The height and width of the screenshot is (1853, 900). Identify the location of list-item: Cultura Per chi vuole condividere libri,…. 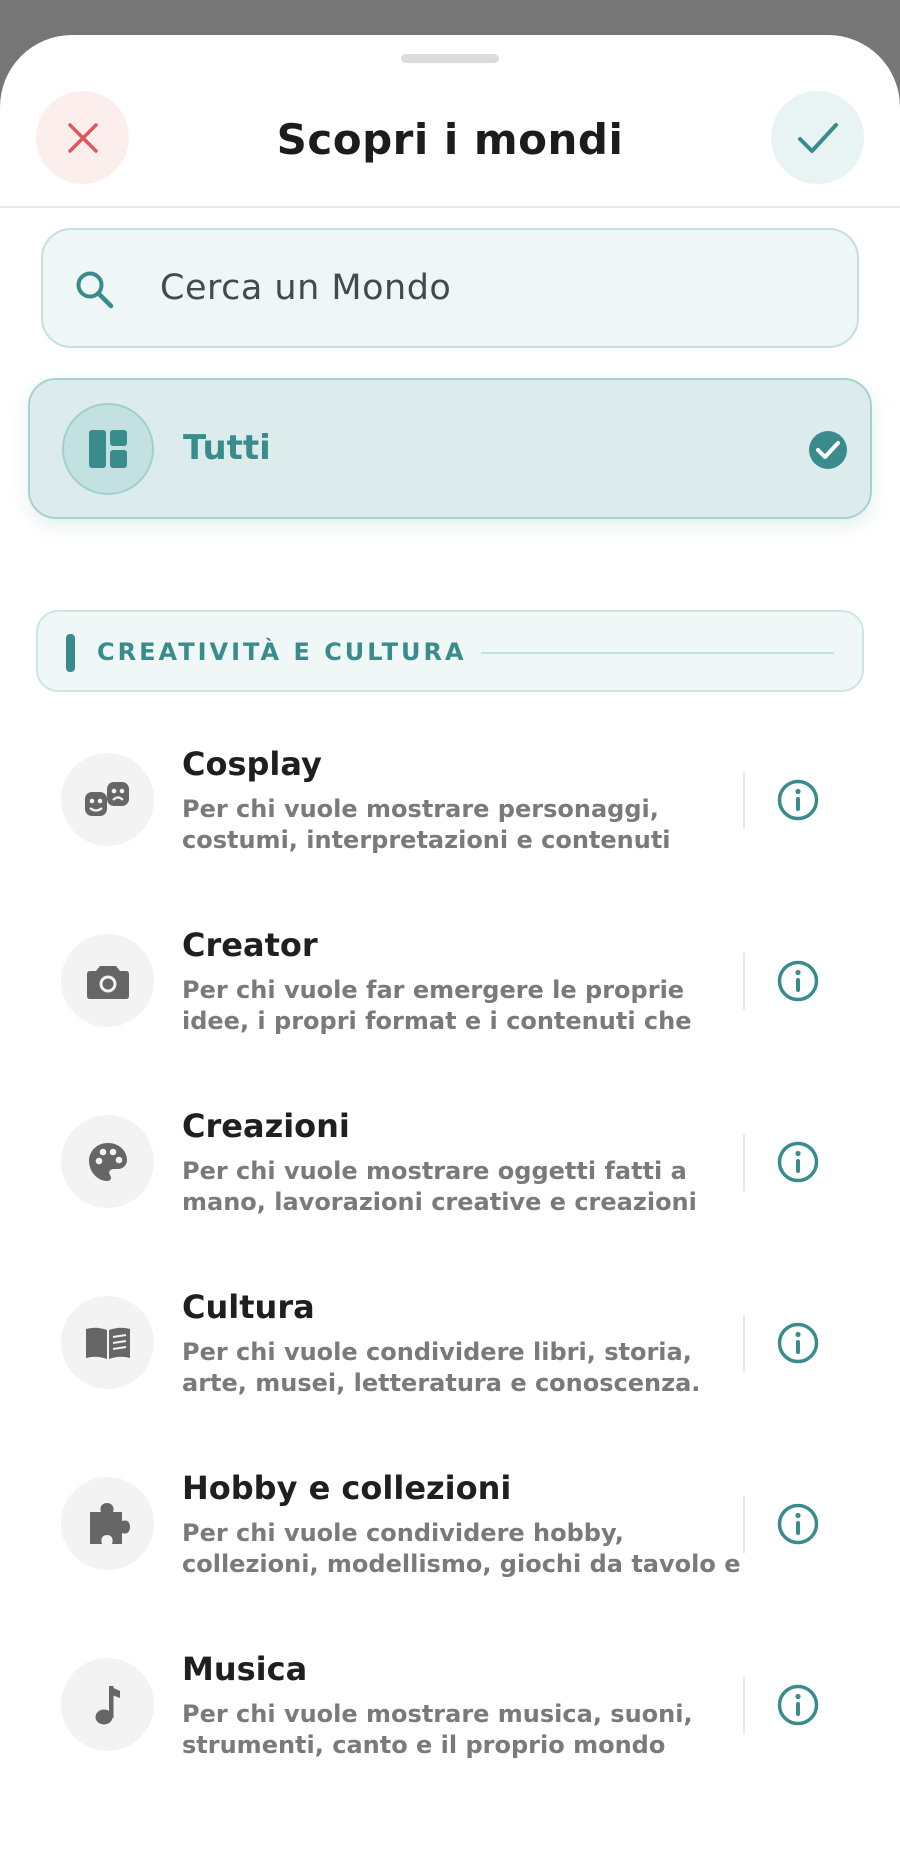
(450, 1338).